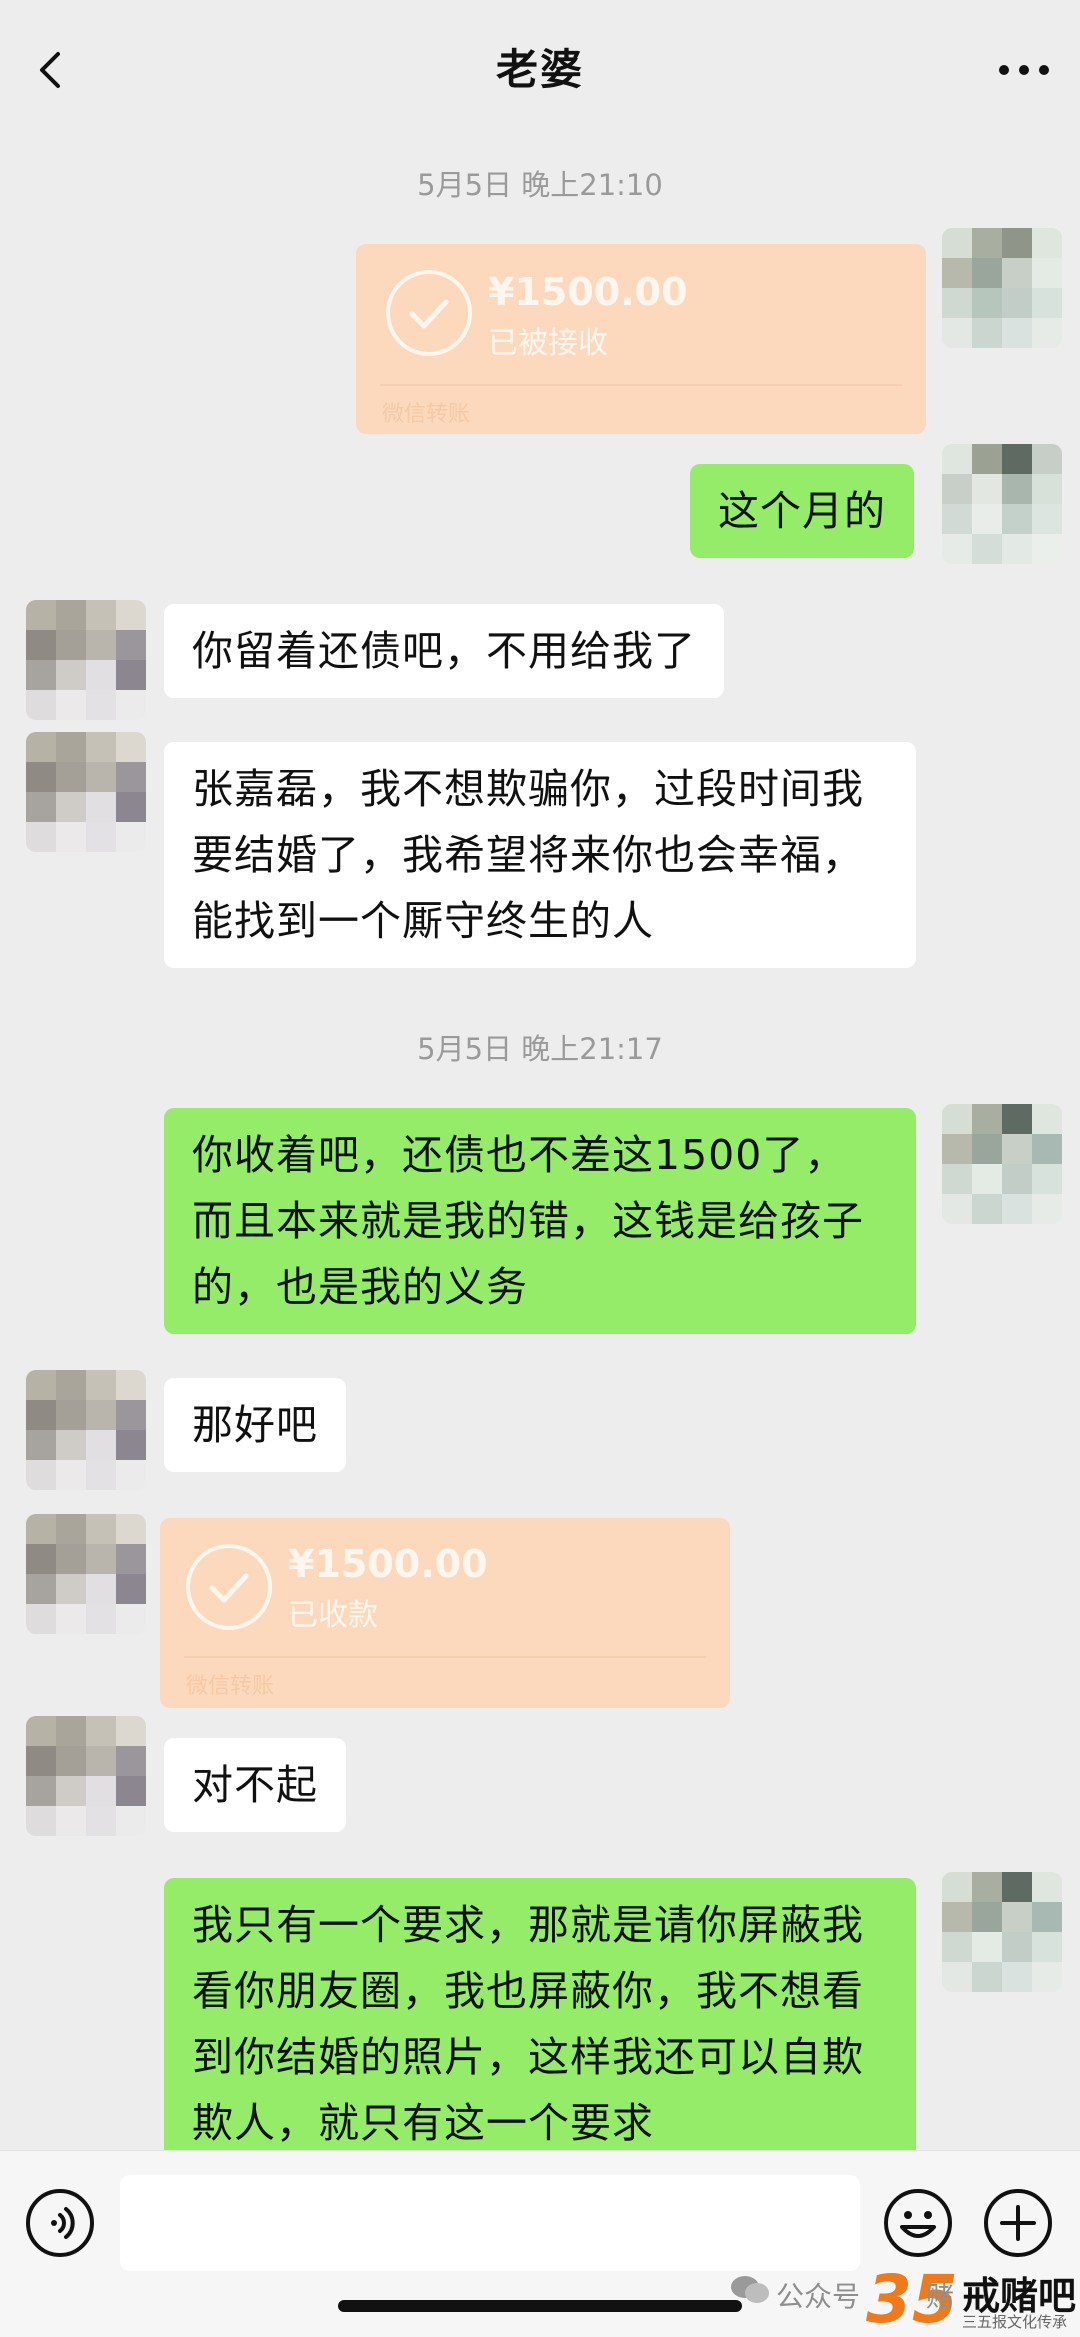 This screenshot has height=2337, width=1080. Describe the element at coordinates (60, 2223) in the screenshot. I see `voice-icon` at that location.